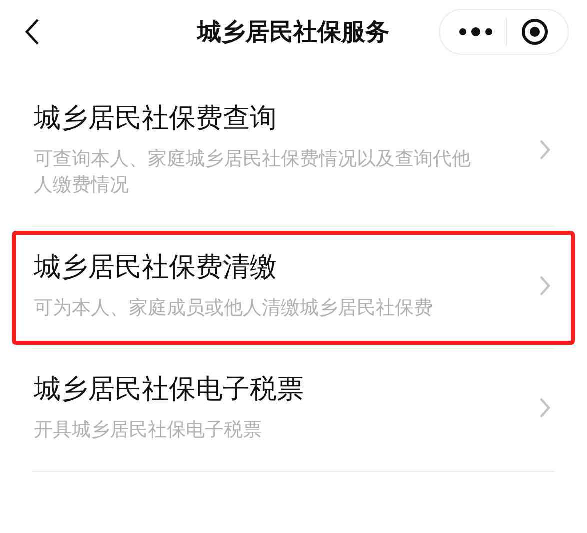 This screenshot has width=587, height=533. I want to click on item-description: 开具城乡居民社保电子税票, so click(148, 431).